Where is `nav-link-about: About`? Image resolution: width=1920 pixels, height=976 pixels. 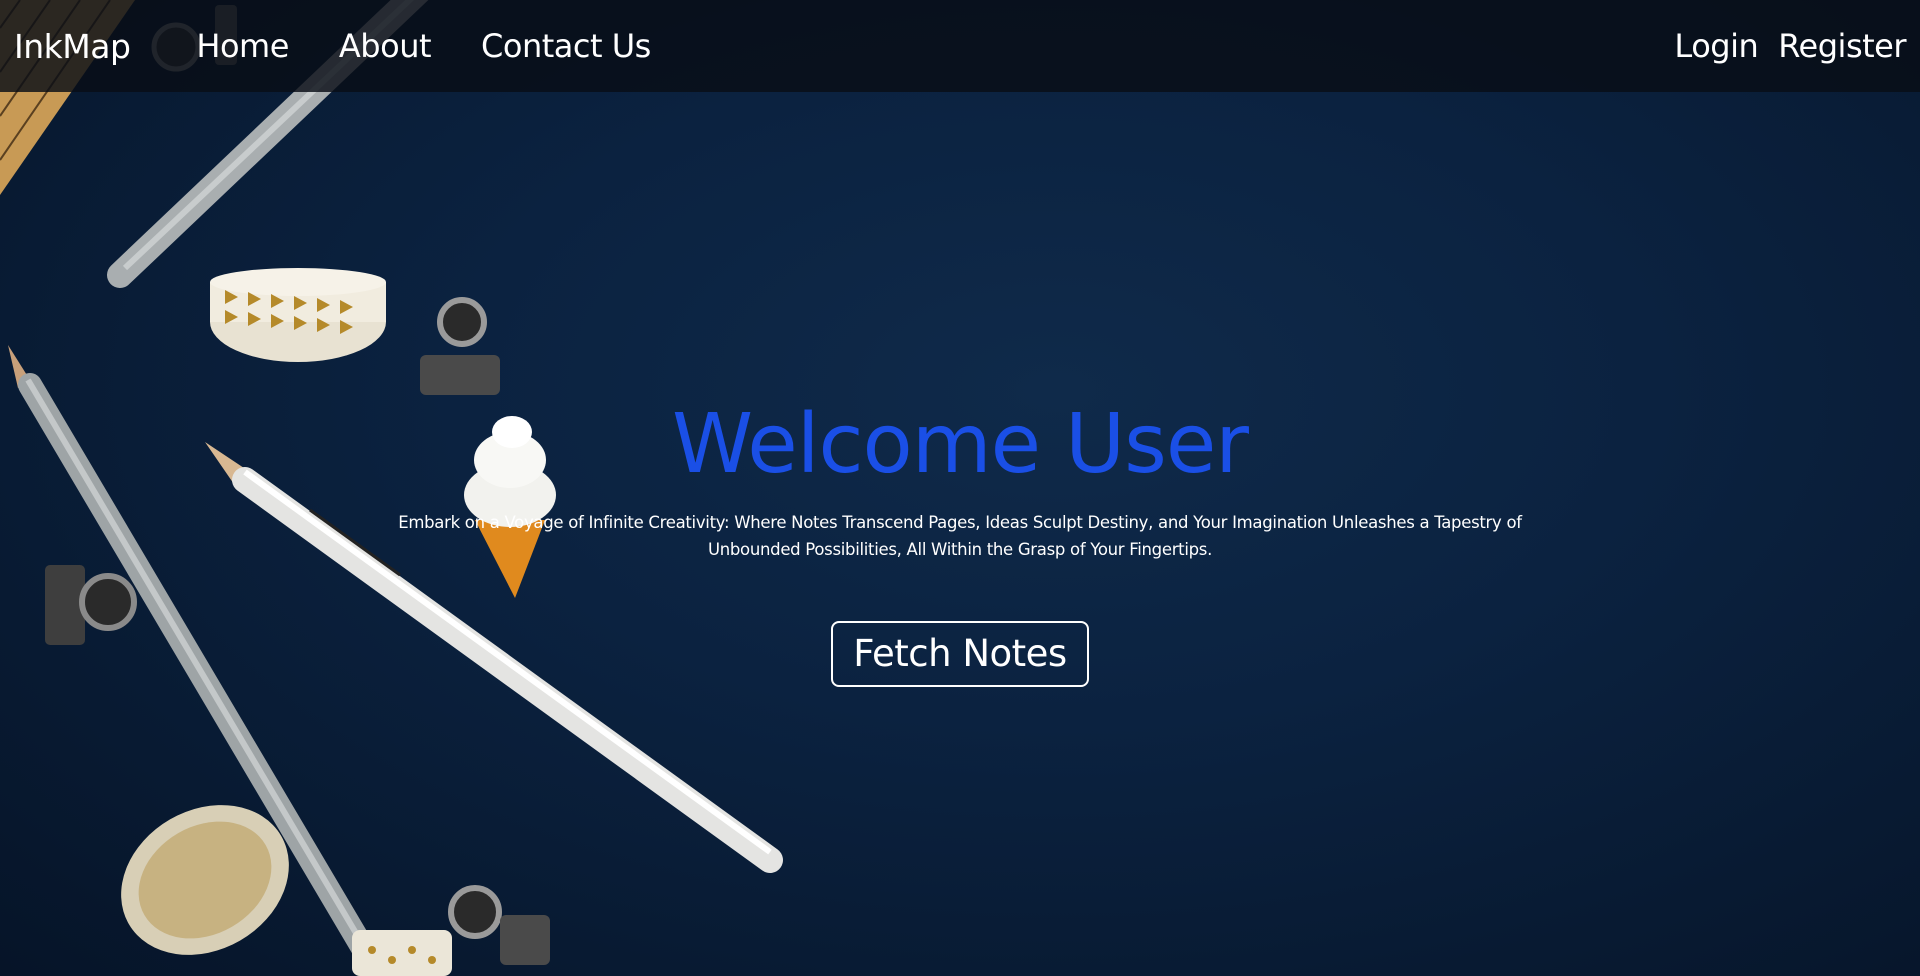 nav-link-about: About is located at coordinates (385, 46).